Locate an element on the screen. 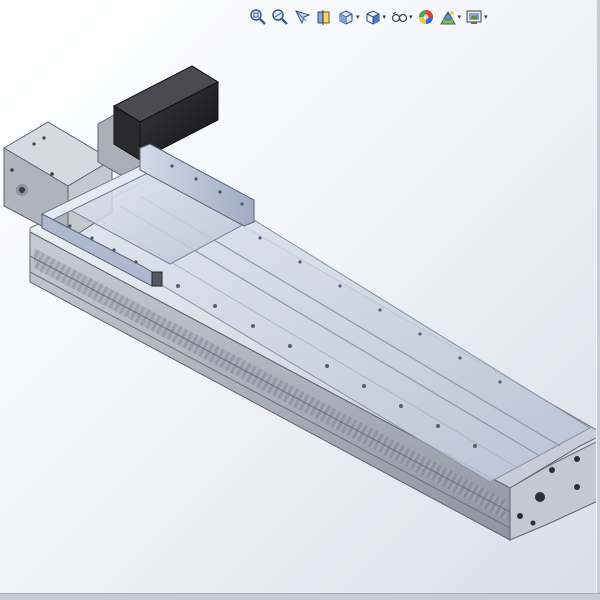  limit-switch is located at coordinates (157, 279).